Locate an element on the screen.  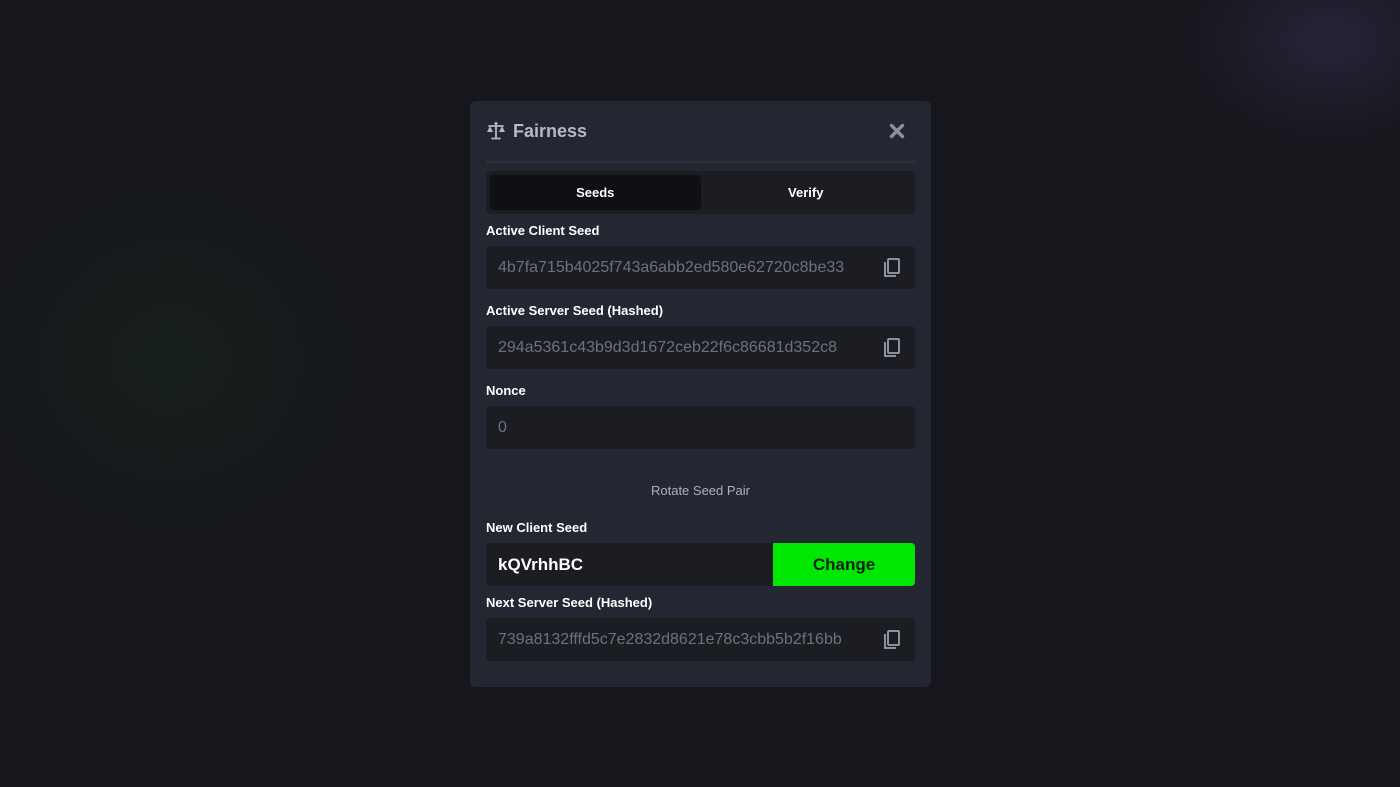
nonce-value: 0 is located at coordinates (502, 427).